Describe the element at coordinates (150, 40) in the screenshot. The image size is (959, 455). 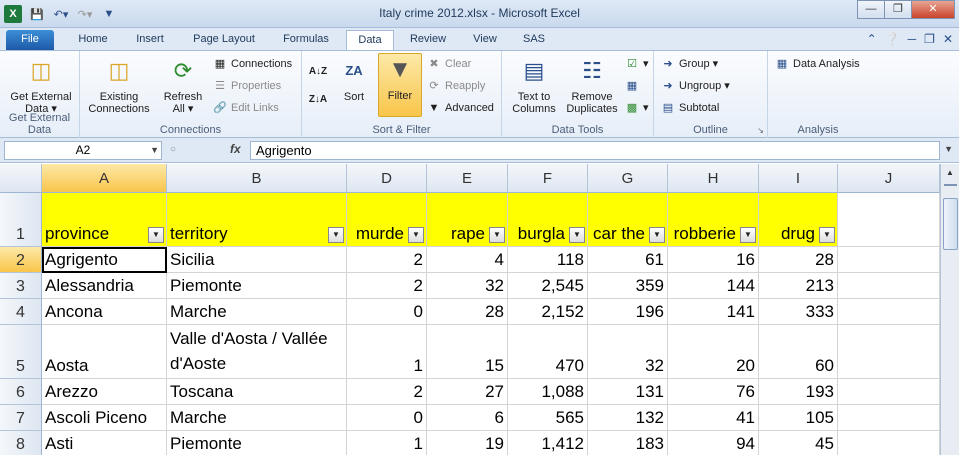
I see `tab-insert: Insert` at that location.